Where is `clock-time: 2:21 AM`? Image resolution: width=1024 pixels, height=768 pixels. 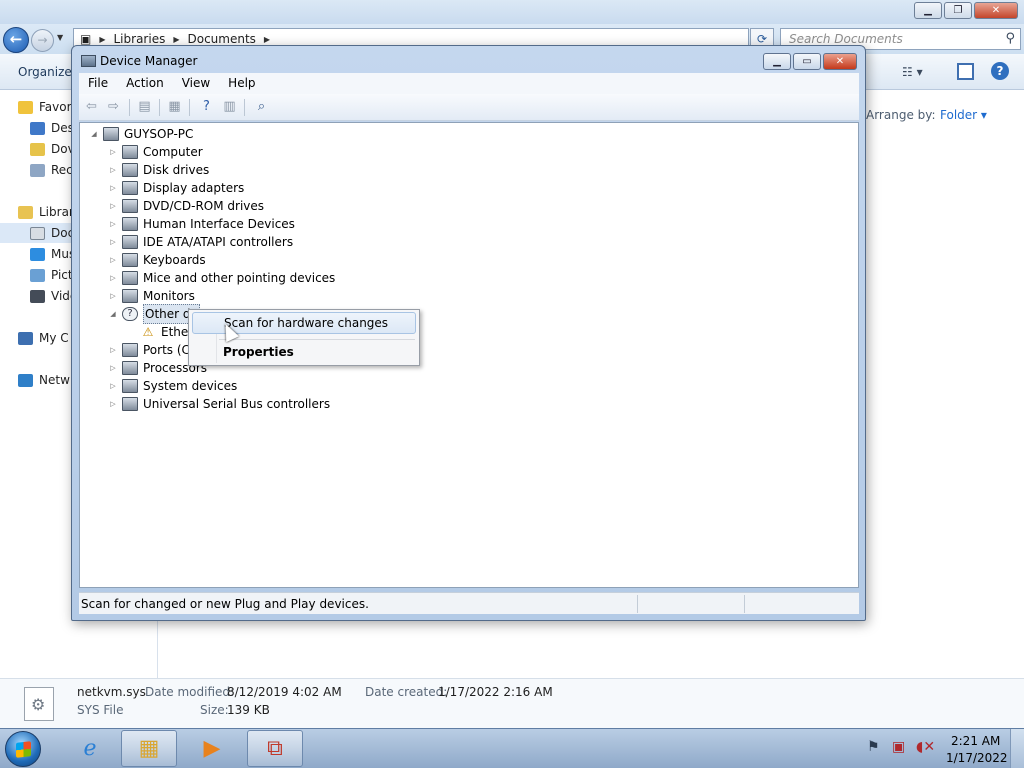 clock-time: 2:21 AM is located at coordinates (975, 741).